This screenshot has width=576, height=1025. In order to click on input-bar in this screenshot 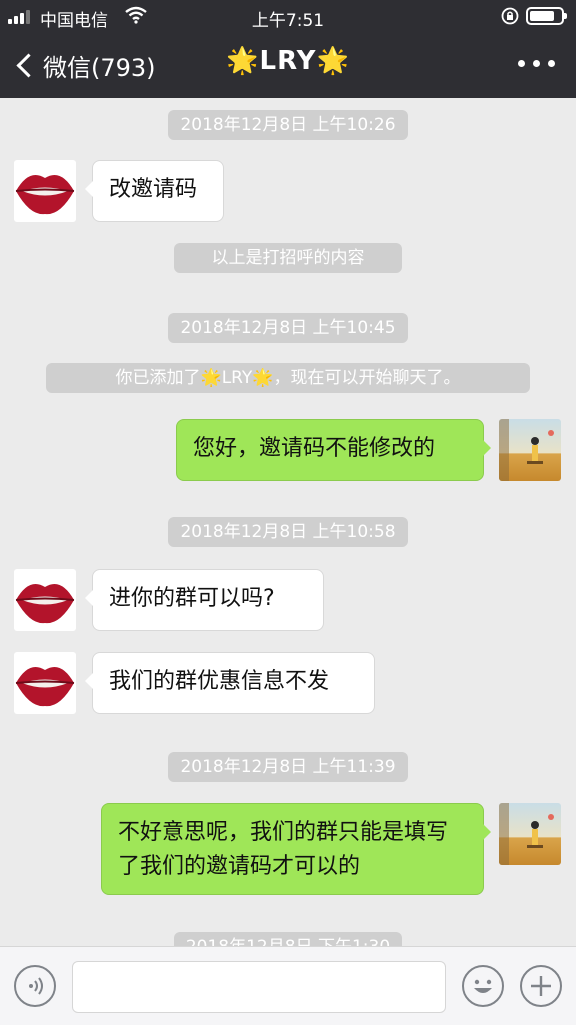, I will do `click(288, 985)`.